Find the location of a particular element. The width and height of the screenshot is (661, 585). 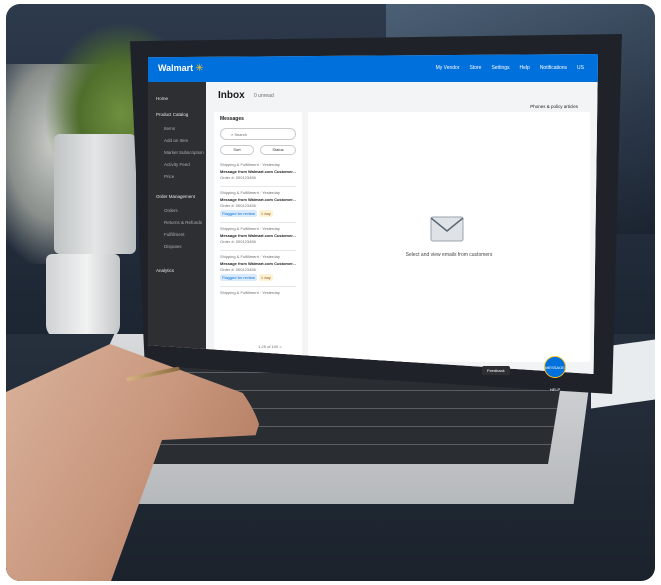

nav-store: Store is located at coordinates (475, 68).